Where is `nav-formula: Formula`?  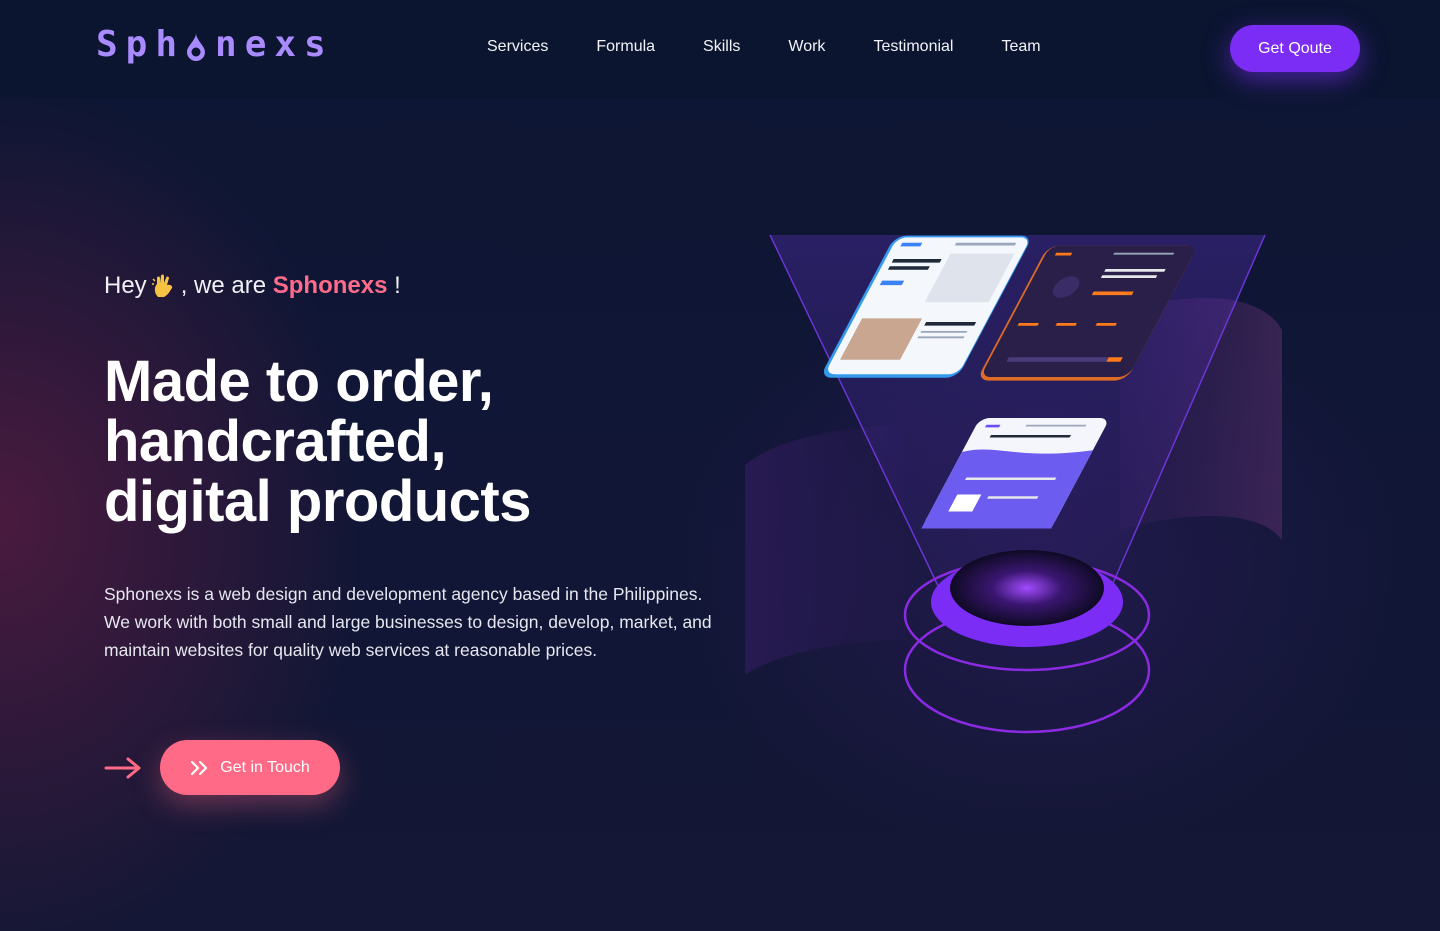
nav-formula: Formula is located at coordinates (625, 47).